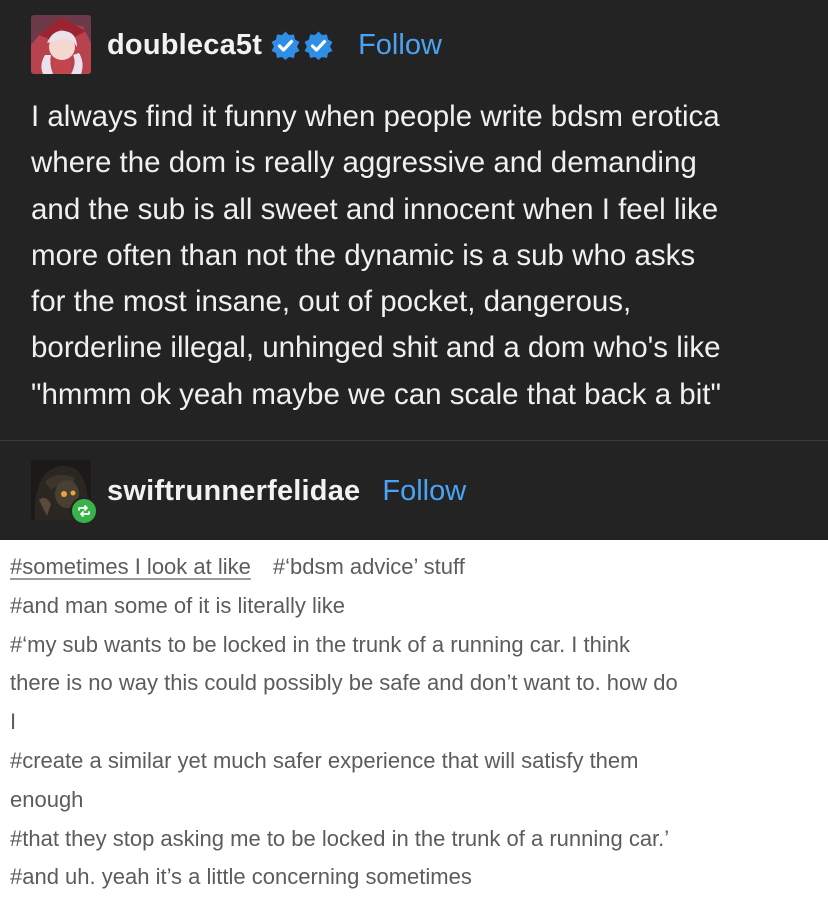  Describe the element at coordinates (400, 45) in the screenshot. I see `follow-button: Follow` at that location.